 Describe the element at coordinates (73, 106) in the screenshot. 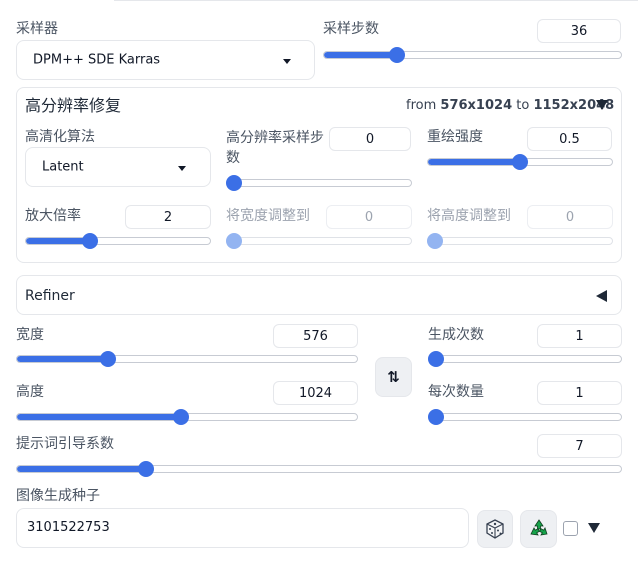

I see `hires-title: 高分辨率修复` at that location.